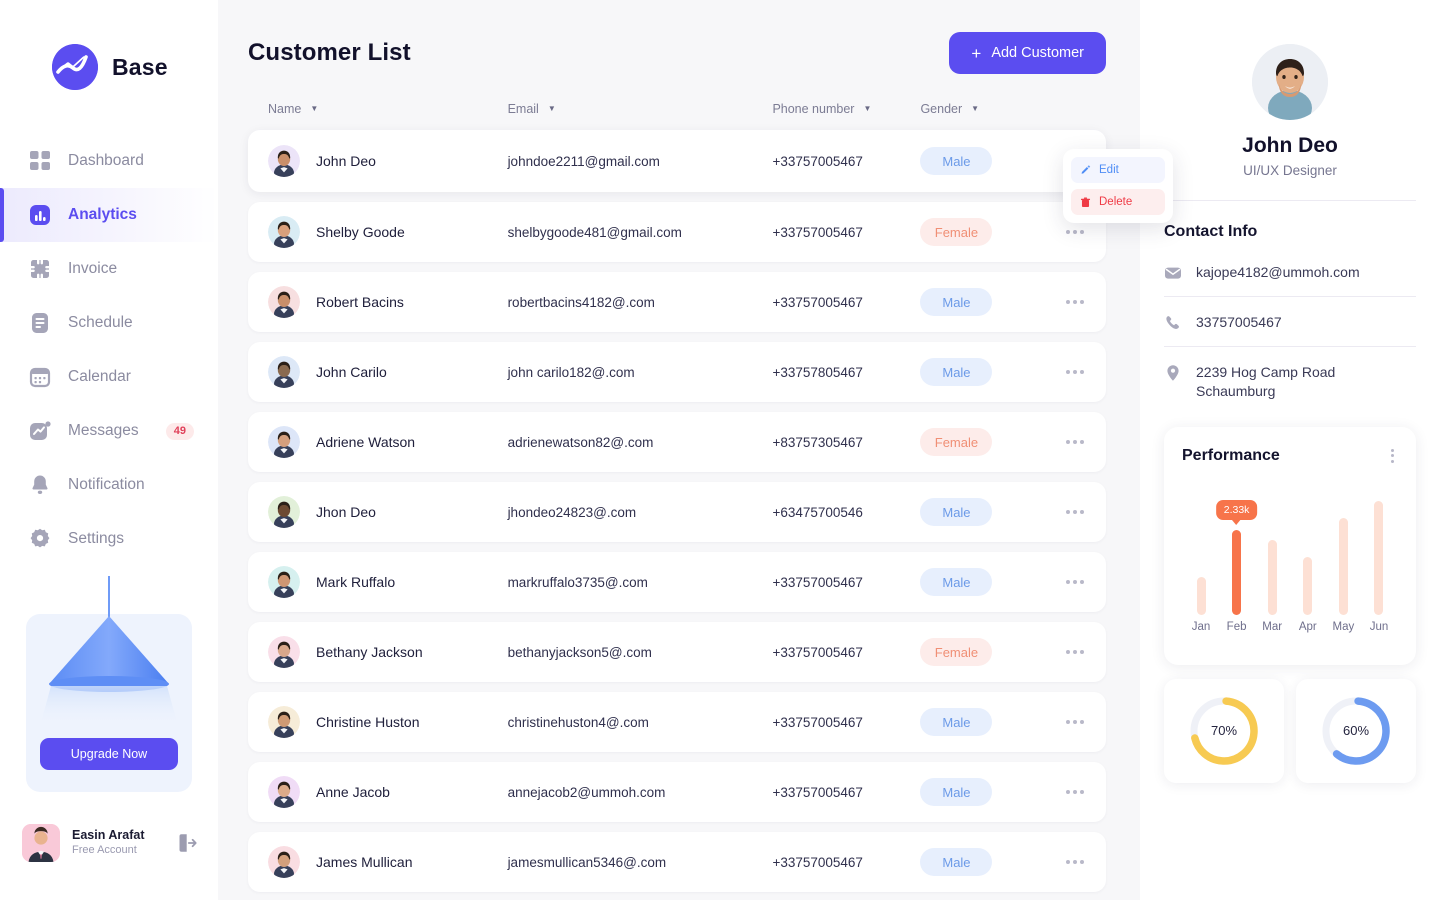  Describe the element at coordinates (109, 161) in the screenshot. I see `sidebar-item-dashboard: Dashboard` at that location.